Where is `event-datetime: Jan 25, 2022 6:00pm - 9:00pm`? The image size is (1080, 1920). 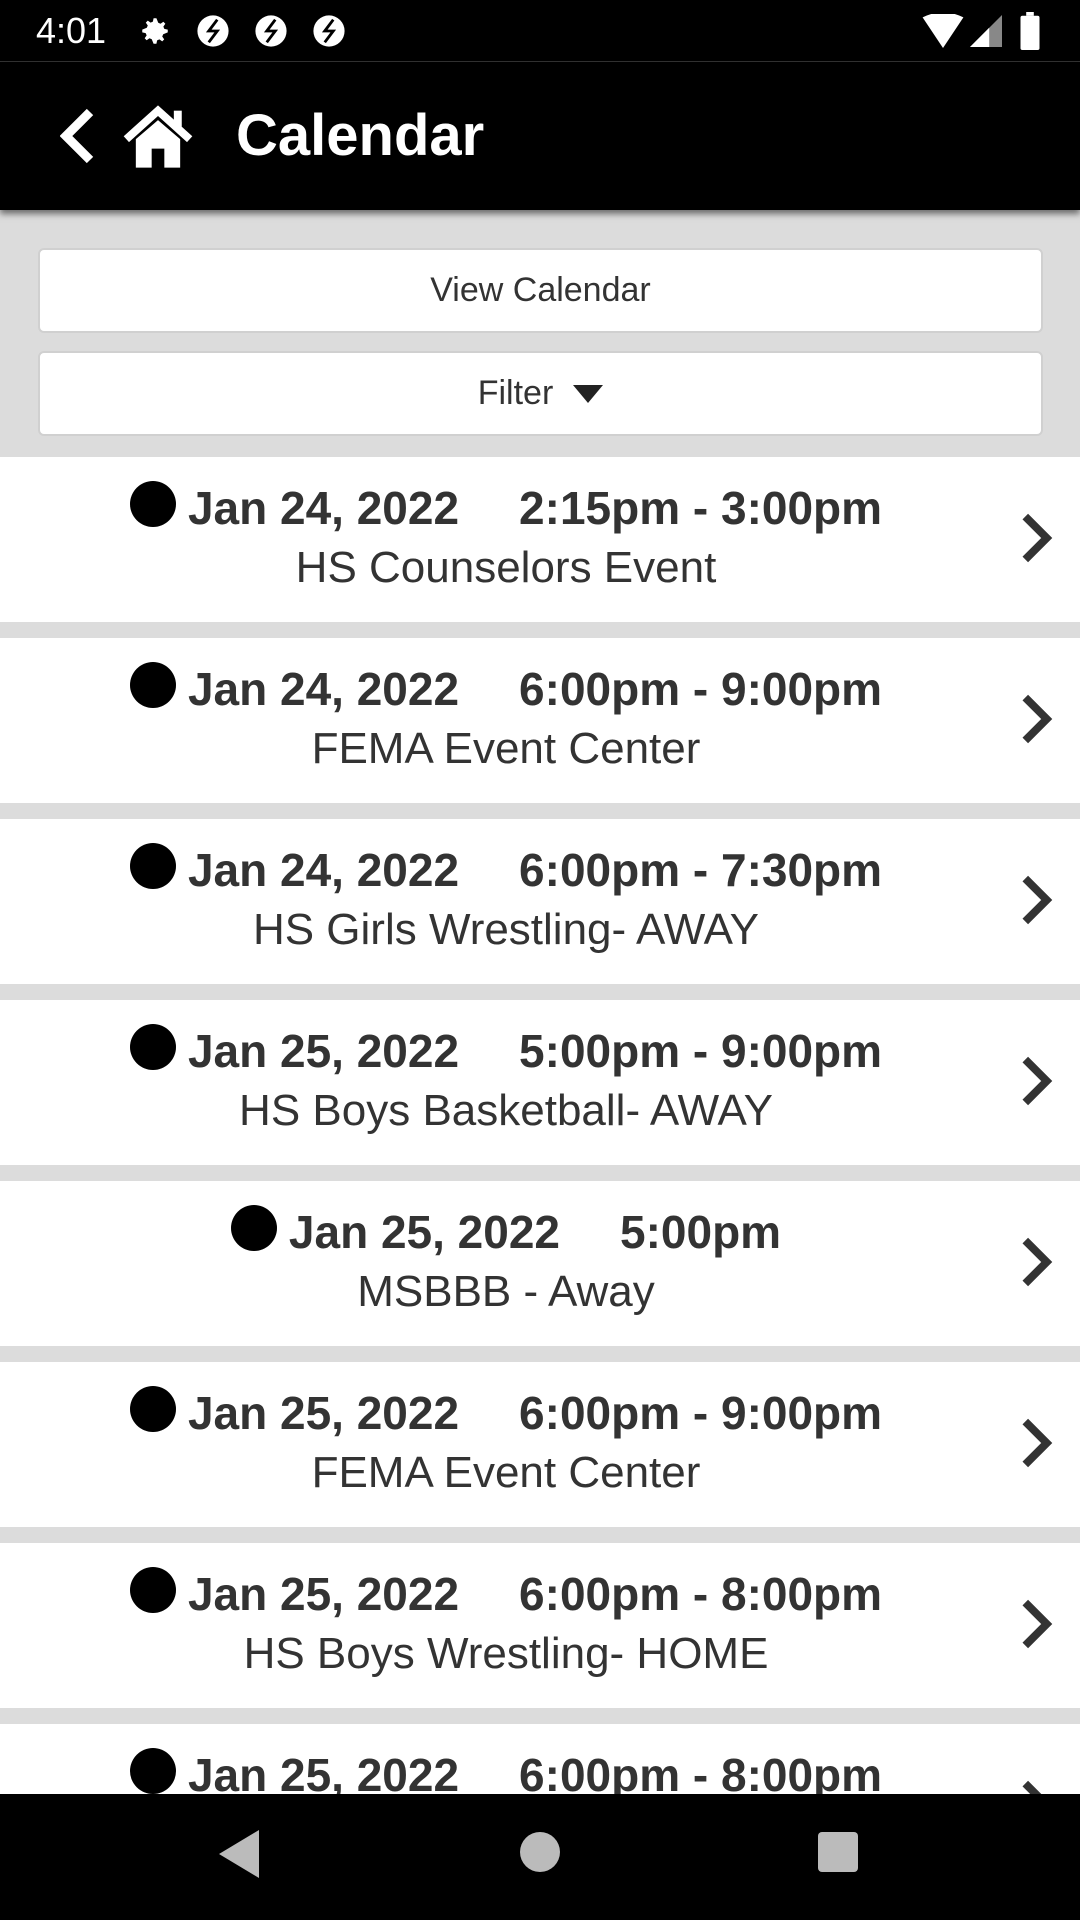 event-datetime: Jan 25, 2022 6:00pm - 9:00pm is located at coordinates (540, 1401).